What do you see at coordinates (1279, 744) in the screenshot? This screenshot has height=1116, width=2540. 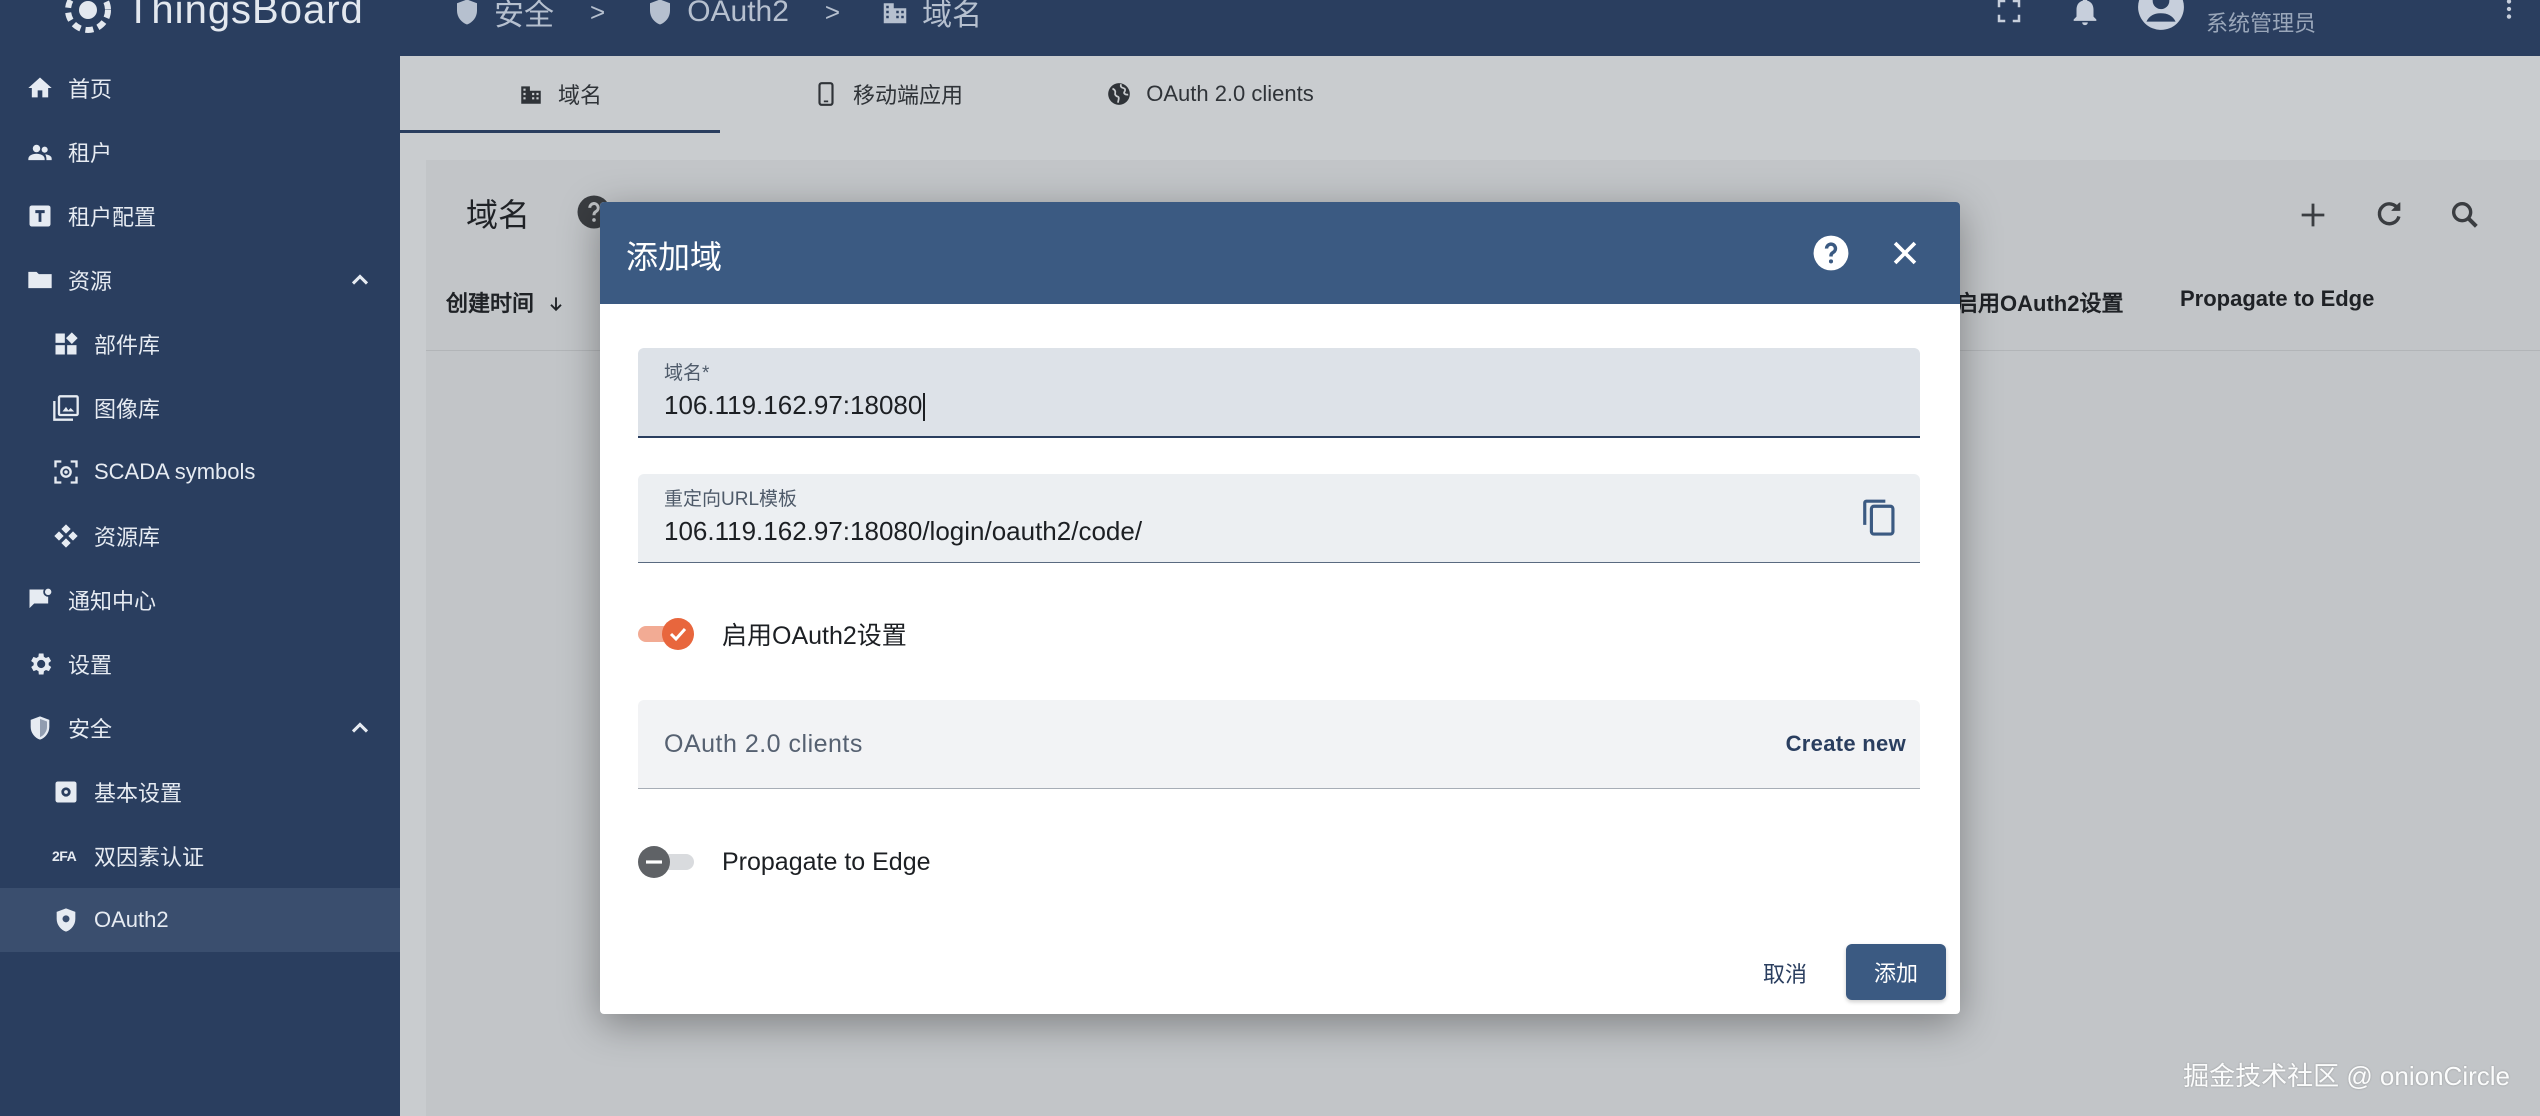 I see `oauth-clients-field: OAuth 2.0 clients Create new` at bounding box center [1279, 744].